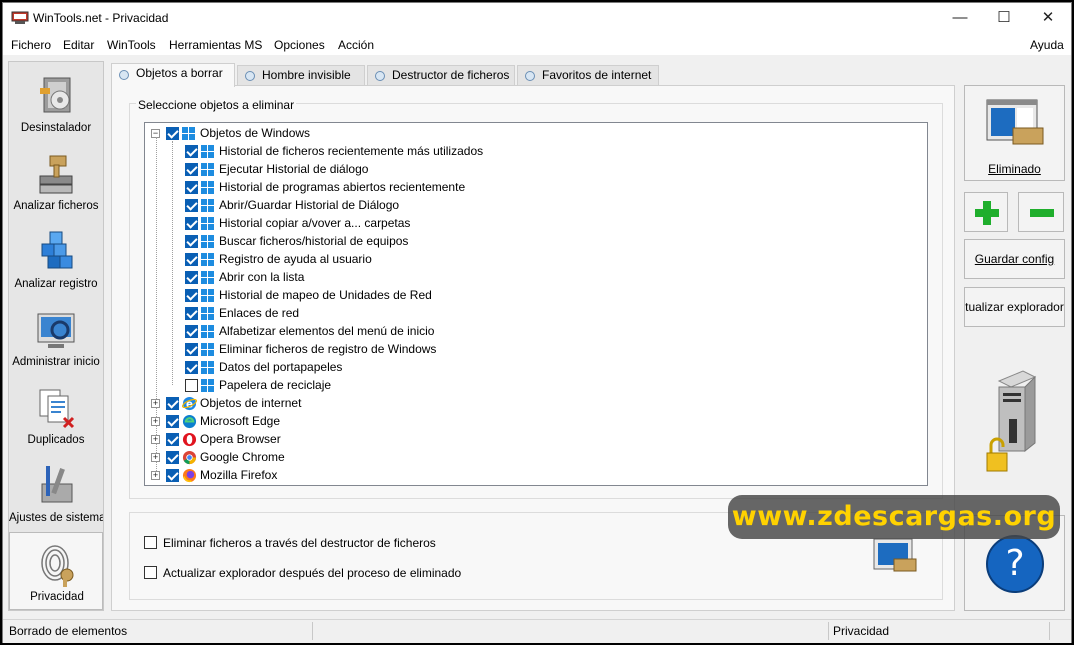 Image resolution: width=1074 pixels, height=645 pixels. What do you see at coordinates (78, 45) in the screenshot?
I see `menu-editar: Editar` at bounding box center [78, 45].